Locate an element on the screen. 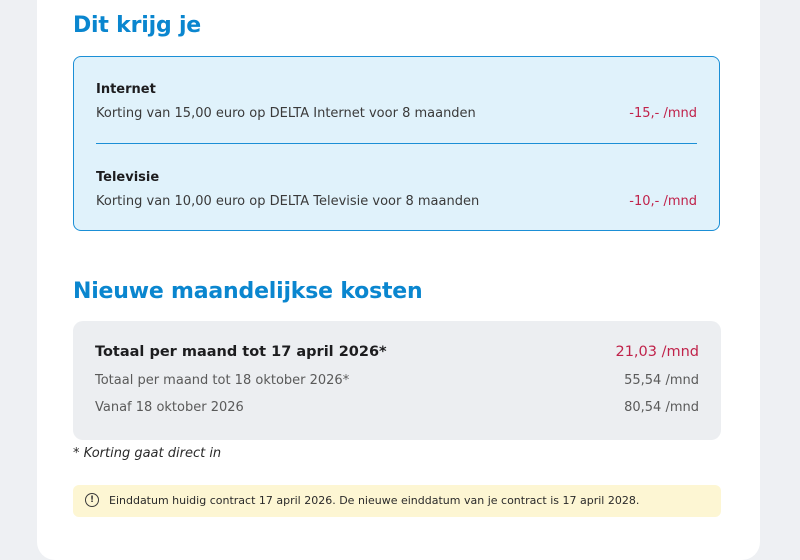 The image size is (800, 560). section-divider is located at coordinates (396, 143).